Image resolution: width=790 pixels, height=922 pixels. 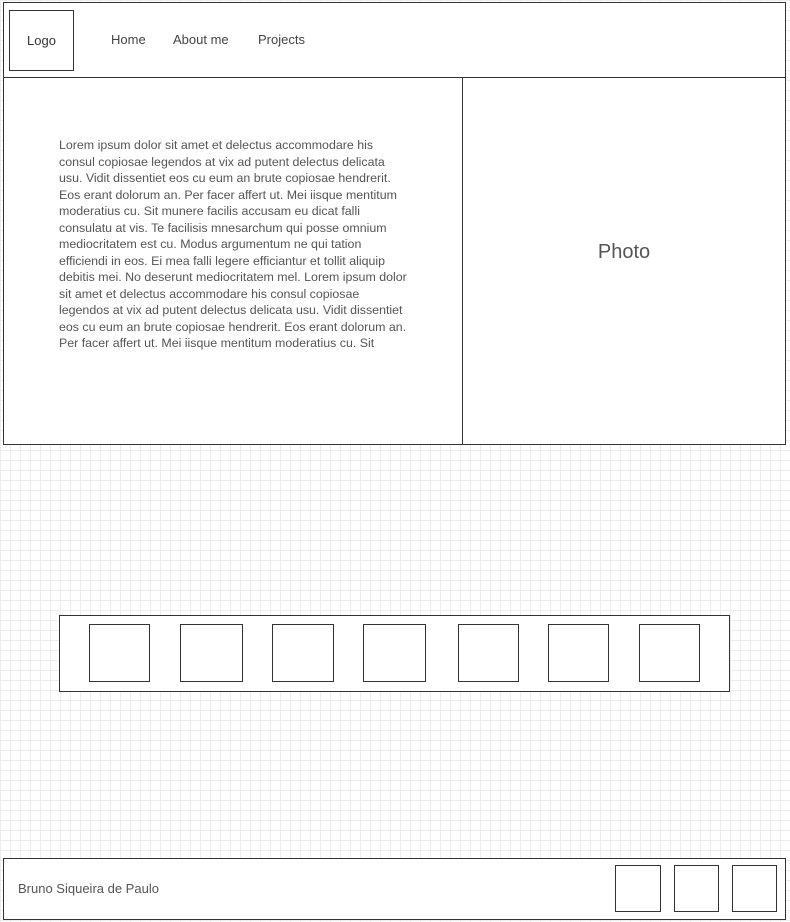 I want to click on nav-home-link: Home, so click(x=128, y=39).